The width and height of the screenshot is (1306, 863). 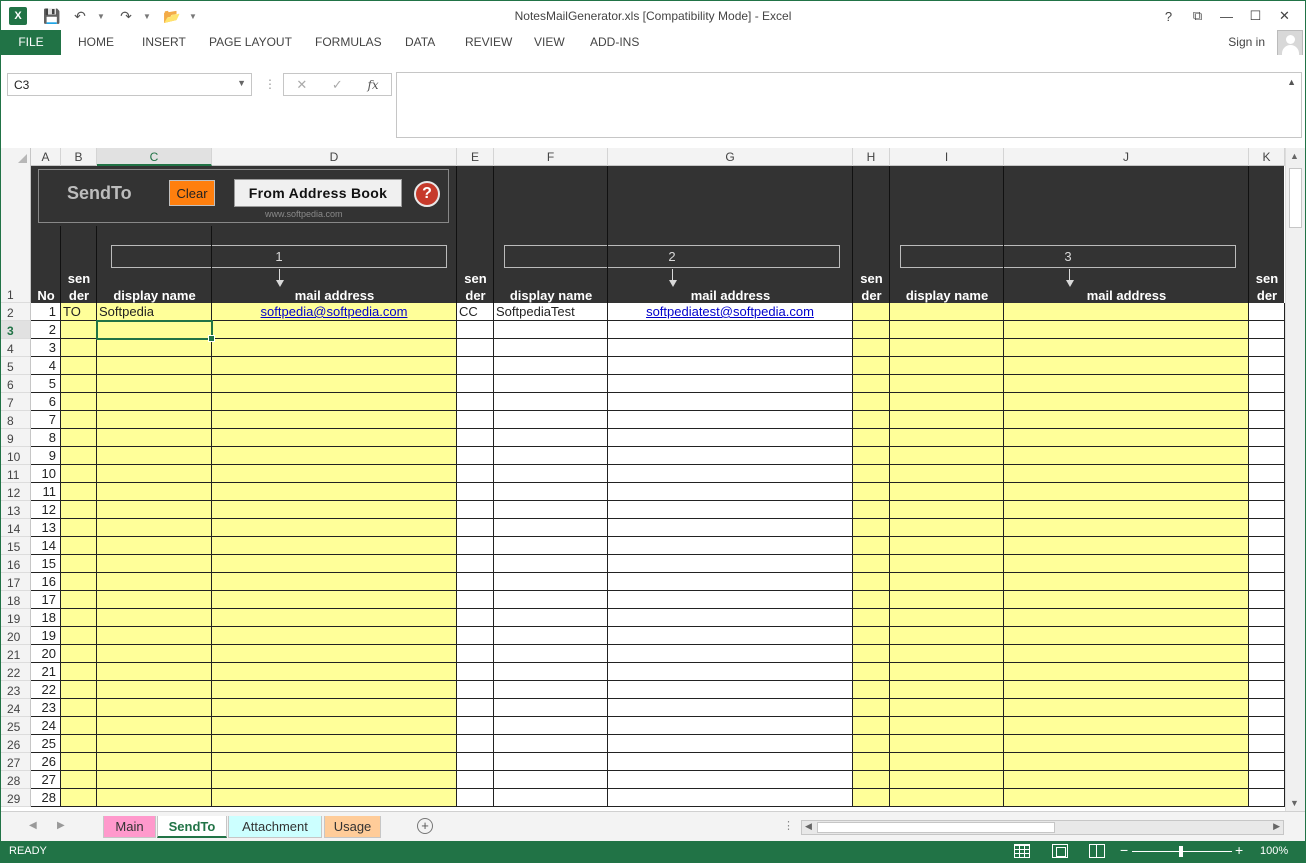 I want to click on cell-g19, so click(x=730, y=618).